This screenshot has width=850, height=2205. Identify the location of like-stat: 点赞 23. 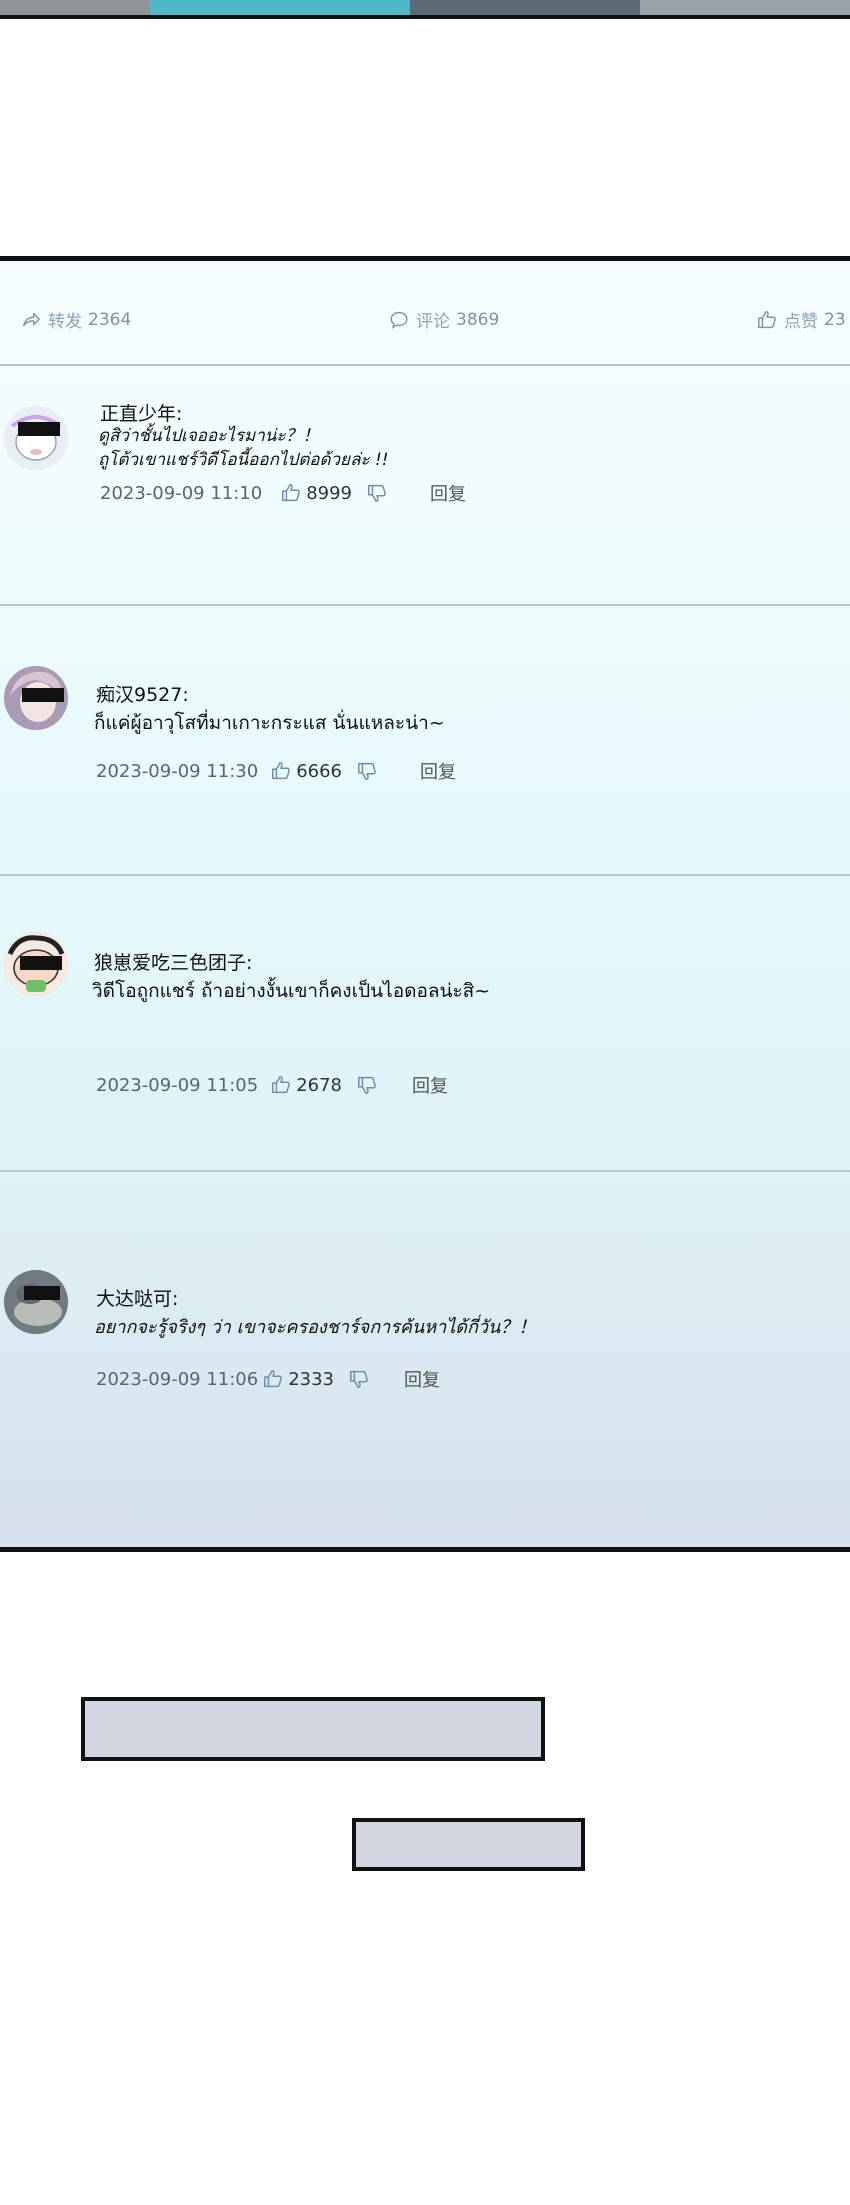
(801, 319).